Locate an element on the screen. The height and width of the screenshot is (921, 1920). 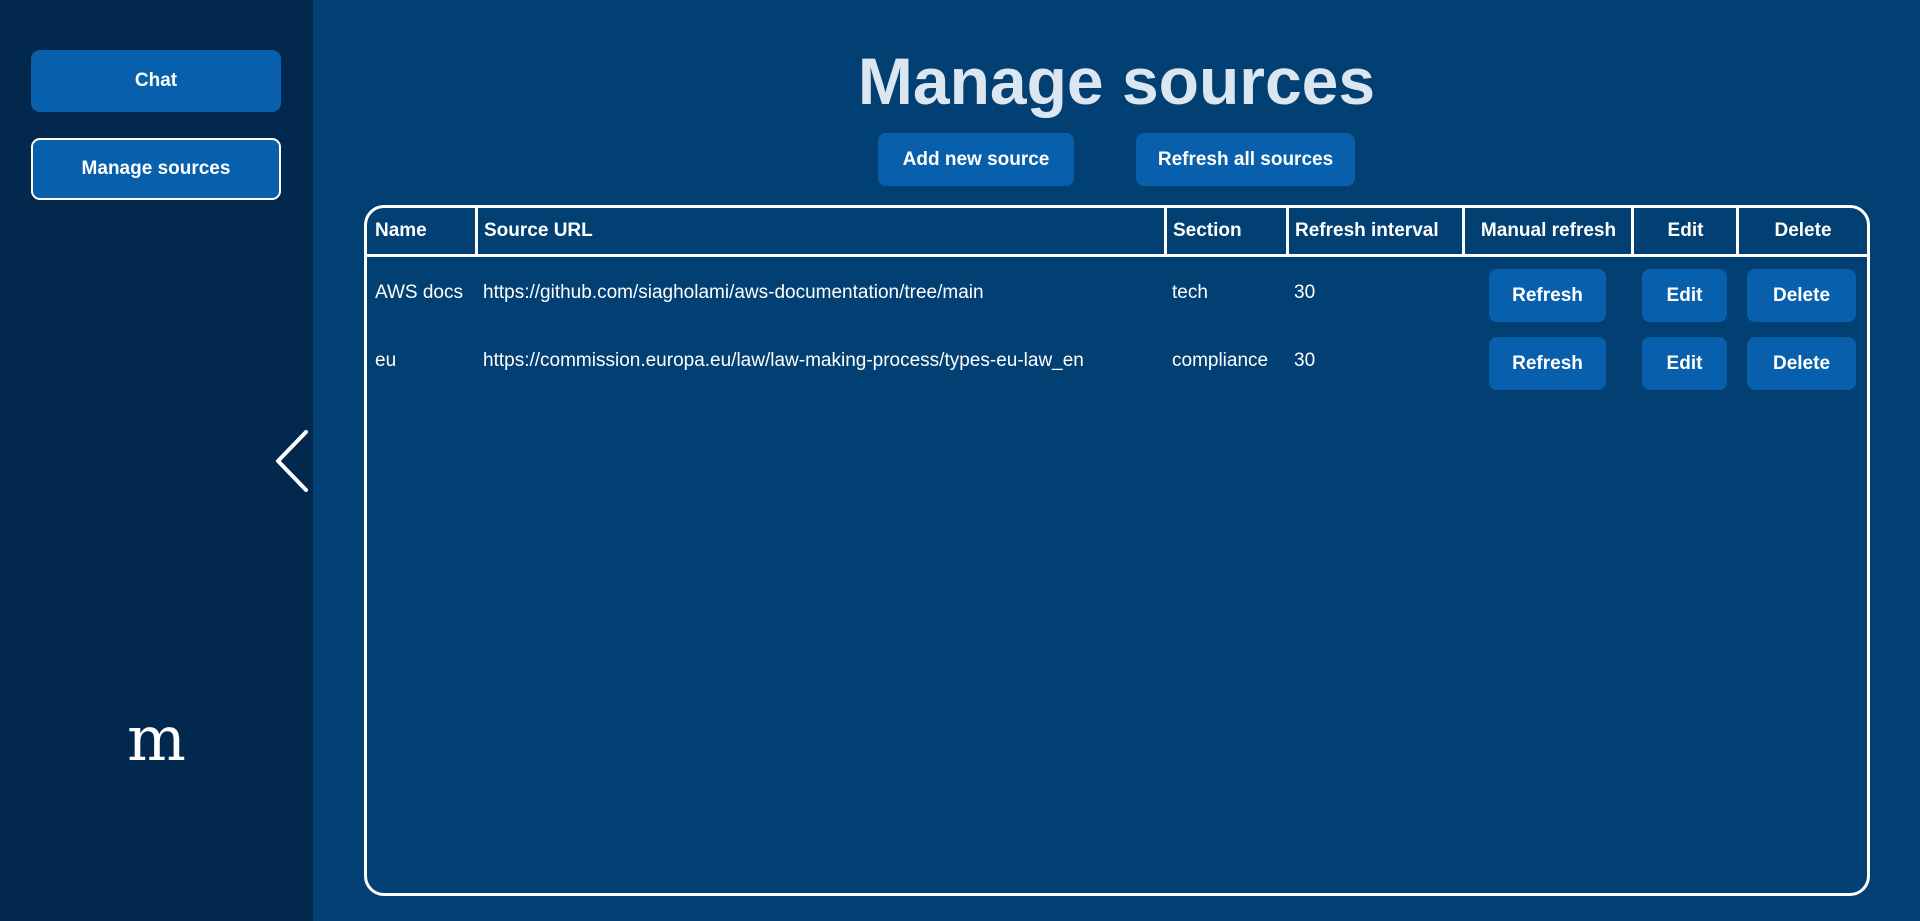
app-logo: m is located at coordinates (156, 738).